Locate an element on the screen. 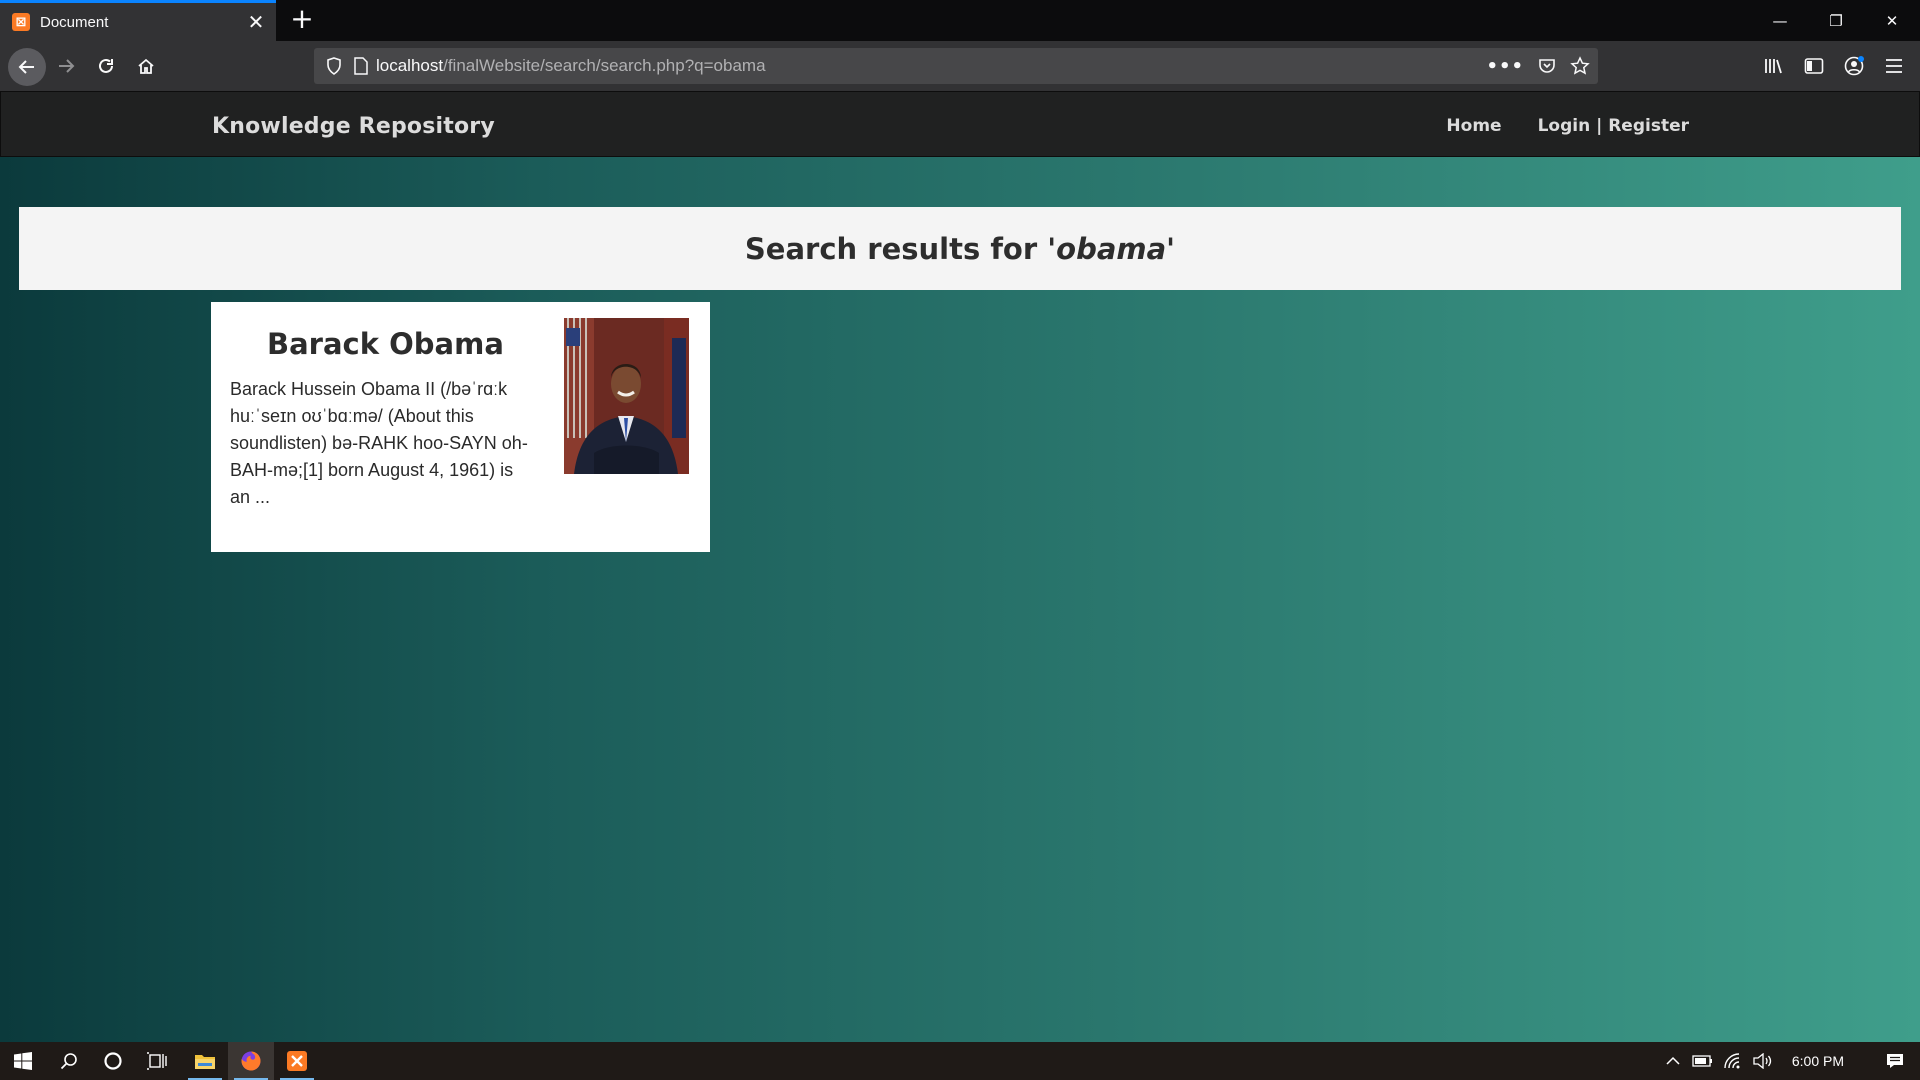 This screenshot has height=1080, width=1920. result-title: Barack Obama is located at coordinates (385, 344).